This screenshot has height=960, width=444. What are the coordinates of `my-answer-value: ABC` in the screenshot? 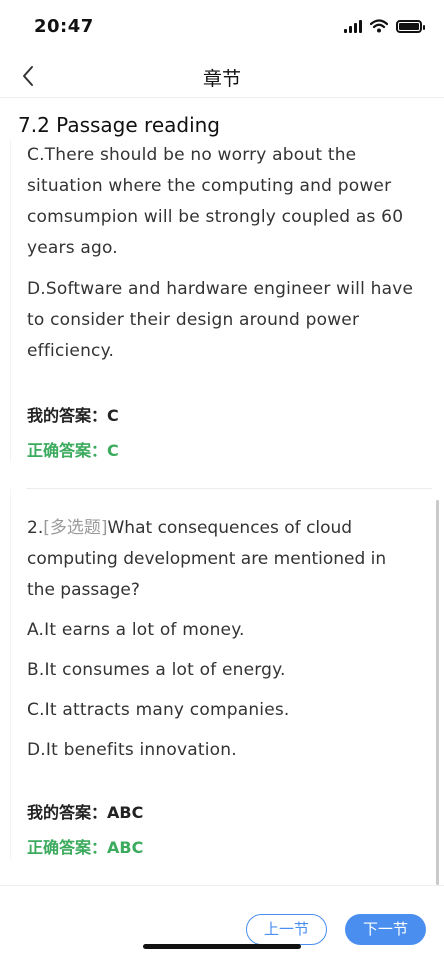 It's located at (125, 812).